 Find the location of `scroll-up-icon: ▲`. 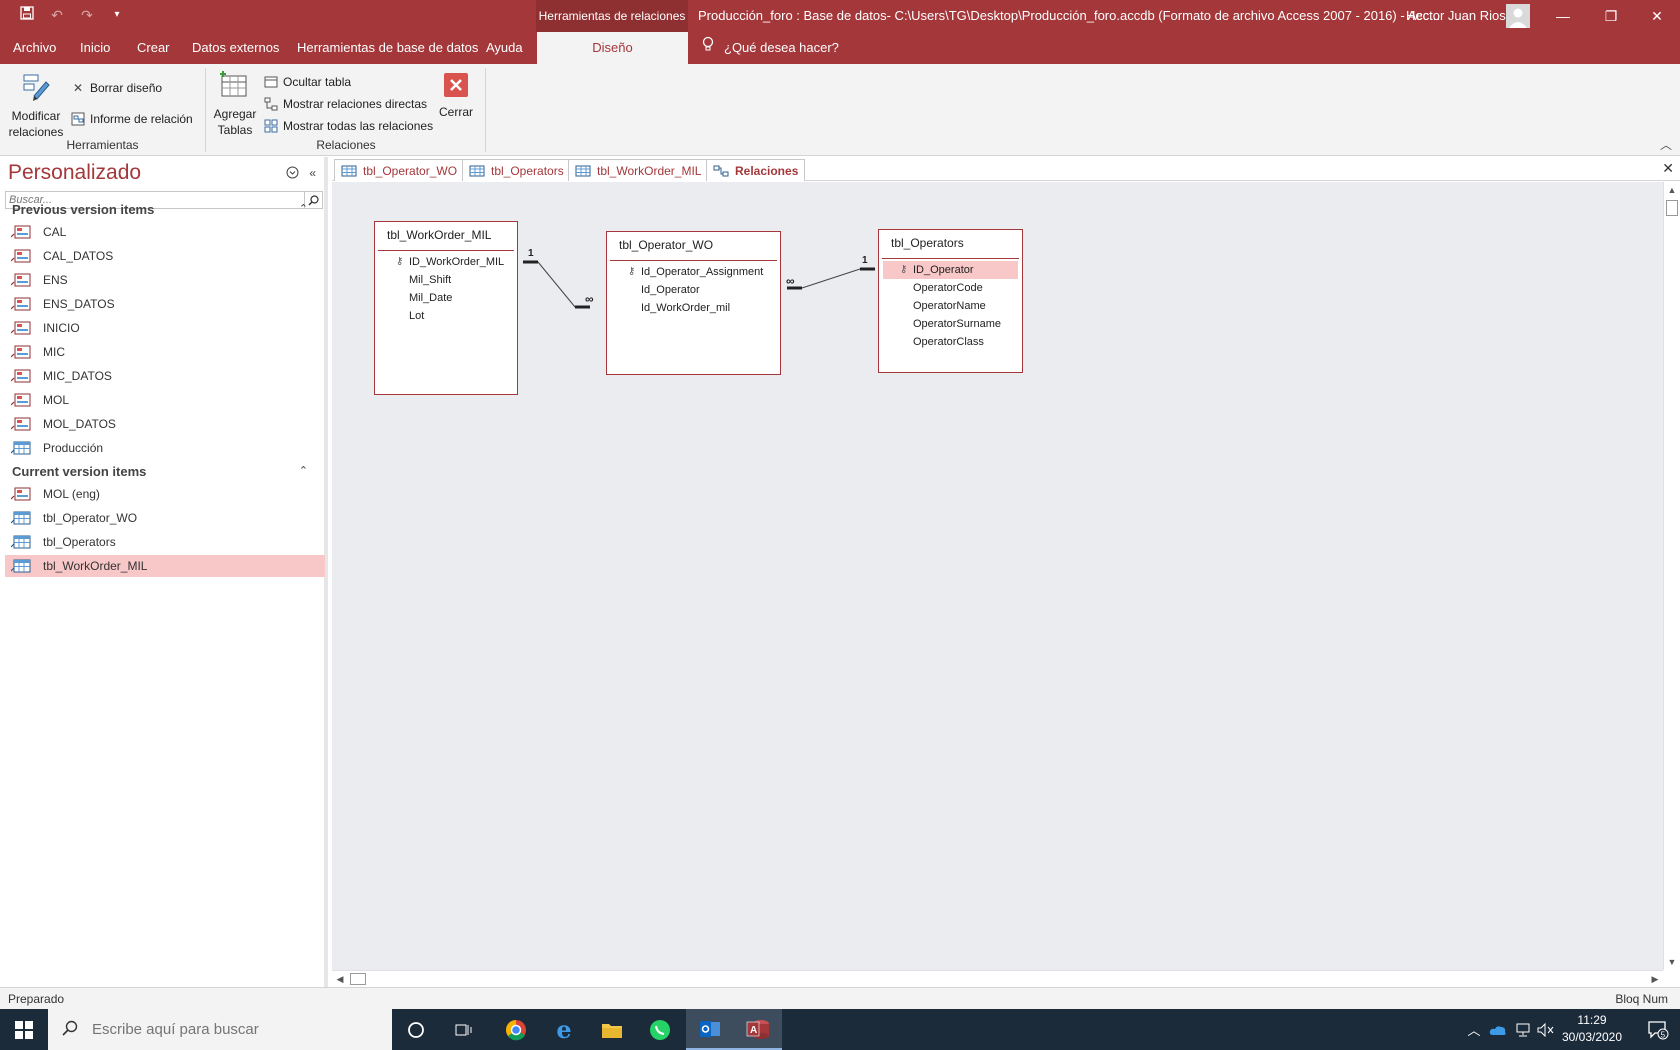

scroll-up-icon: ▲ is located at coordinates (1672, 190).